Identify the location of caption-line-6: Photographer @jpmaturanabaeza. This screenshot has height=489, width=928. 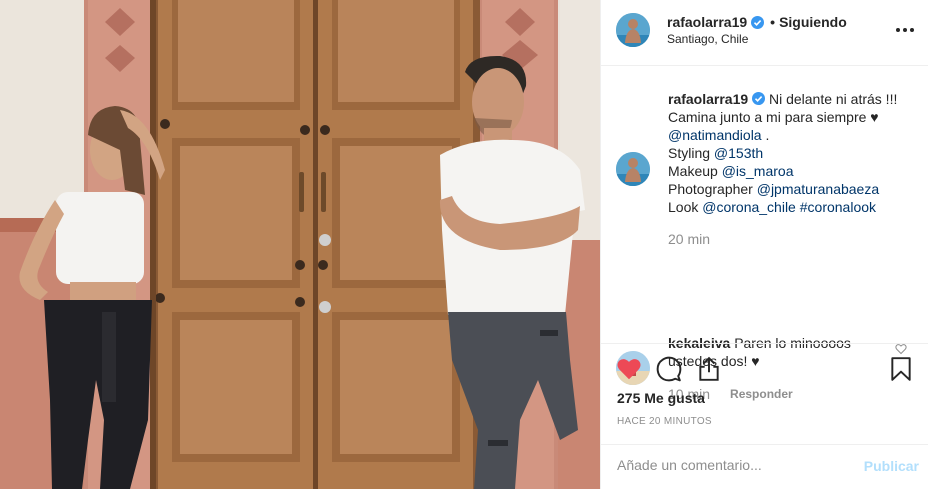
(788, 189).